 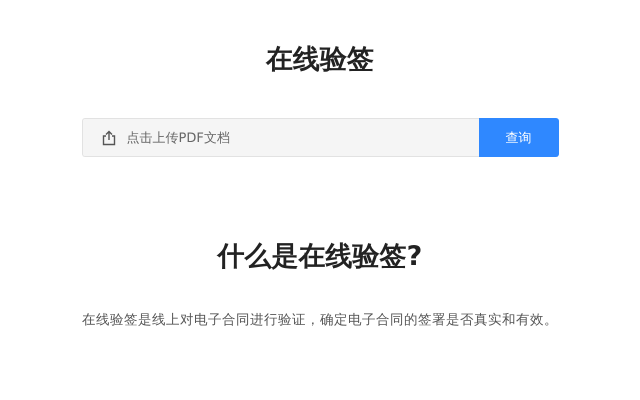 What do you see at coordinates (320, 320) in the screenshot?
I see `description-text: 在线验签是线上对电子合同进行验证，确定电子合同的签署是否真实和有效。` at bounding box center [320, 320].